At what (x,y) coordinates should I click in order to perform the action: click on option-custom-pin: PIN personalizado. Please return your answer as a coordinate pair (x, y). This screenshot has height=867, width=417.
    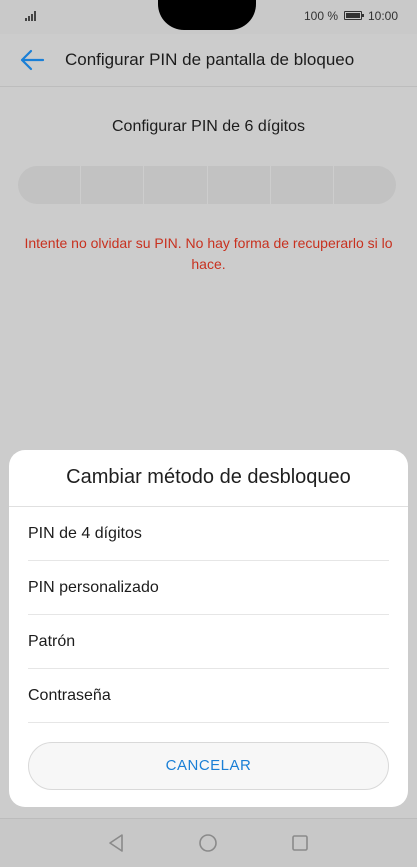
    Looking at the image, I should click on (208, 588).